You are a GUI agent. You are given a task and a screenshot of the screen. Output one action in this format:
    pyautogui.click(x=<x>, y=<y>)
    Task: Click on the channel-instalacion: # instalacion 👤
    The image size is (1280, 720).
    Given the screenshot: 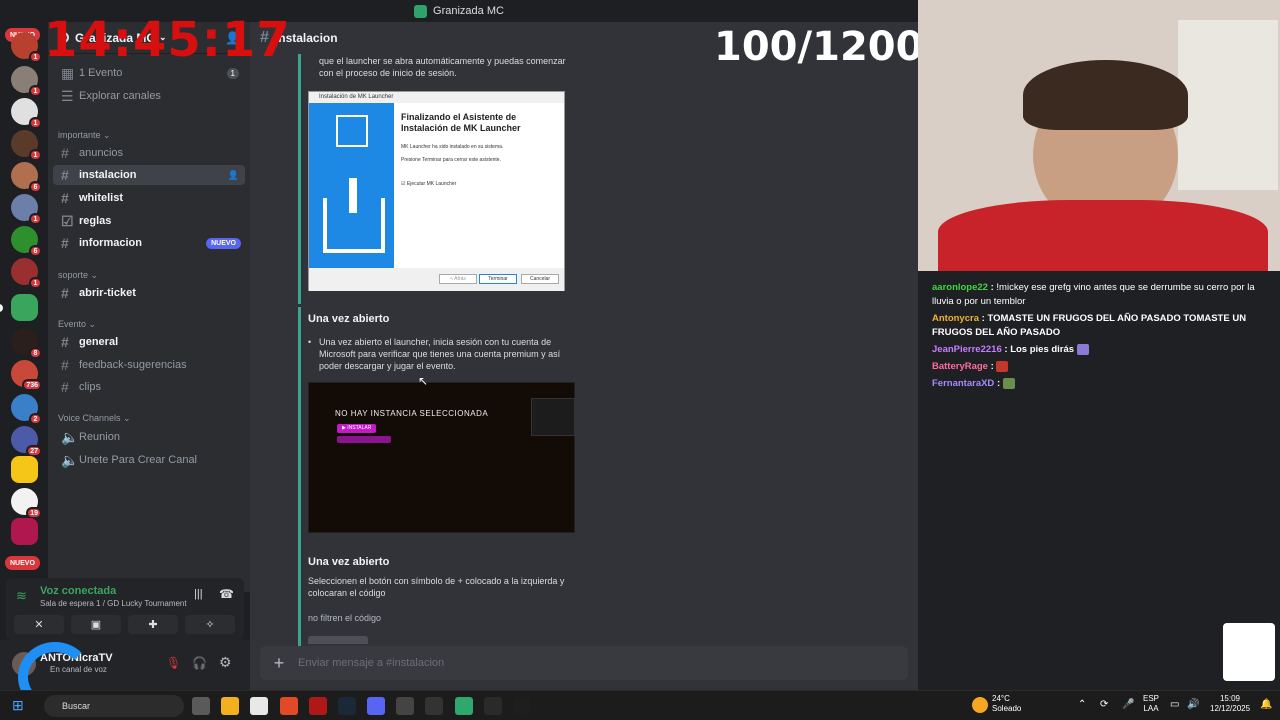 What is the action you would take?
    pyautogui.click(x=149, y=175)
    